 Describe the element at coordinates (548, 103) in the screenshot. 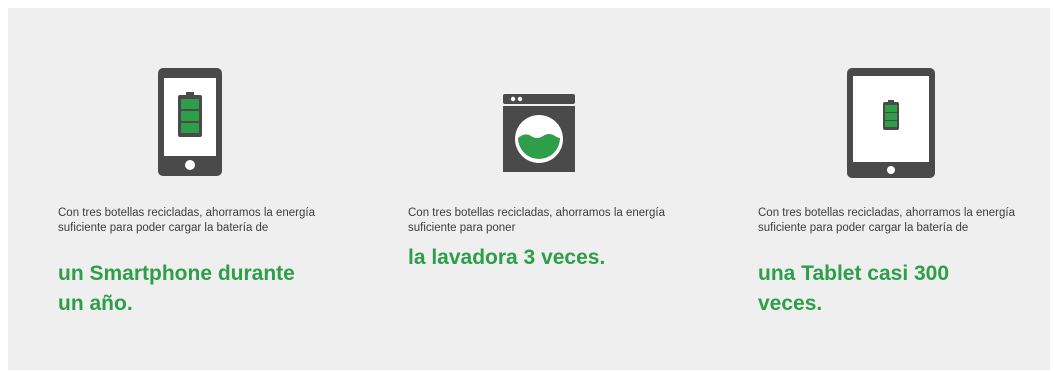

I see `washing-machine-icon` at that location.